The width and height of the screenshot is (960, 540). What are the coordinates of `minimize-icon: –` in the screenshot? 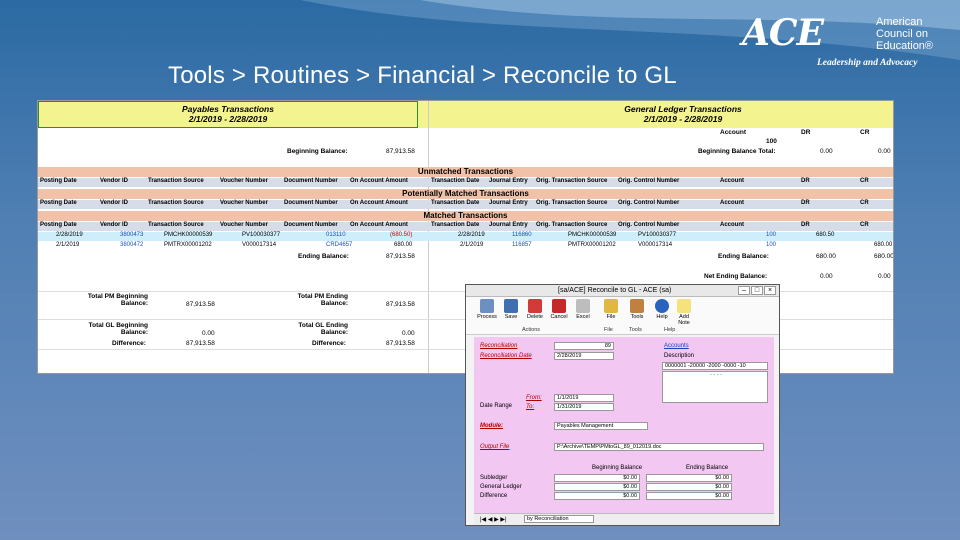 It's located at (744, 290).